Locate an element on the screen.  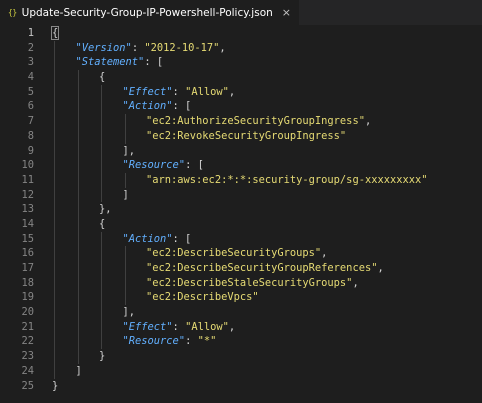
code-text: "Resource": [ is located at coordinates (163, 165).